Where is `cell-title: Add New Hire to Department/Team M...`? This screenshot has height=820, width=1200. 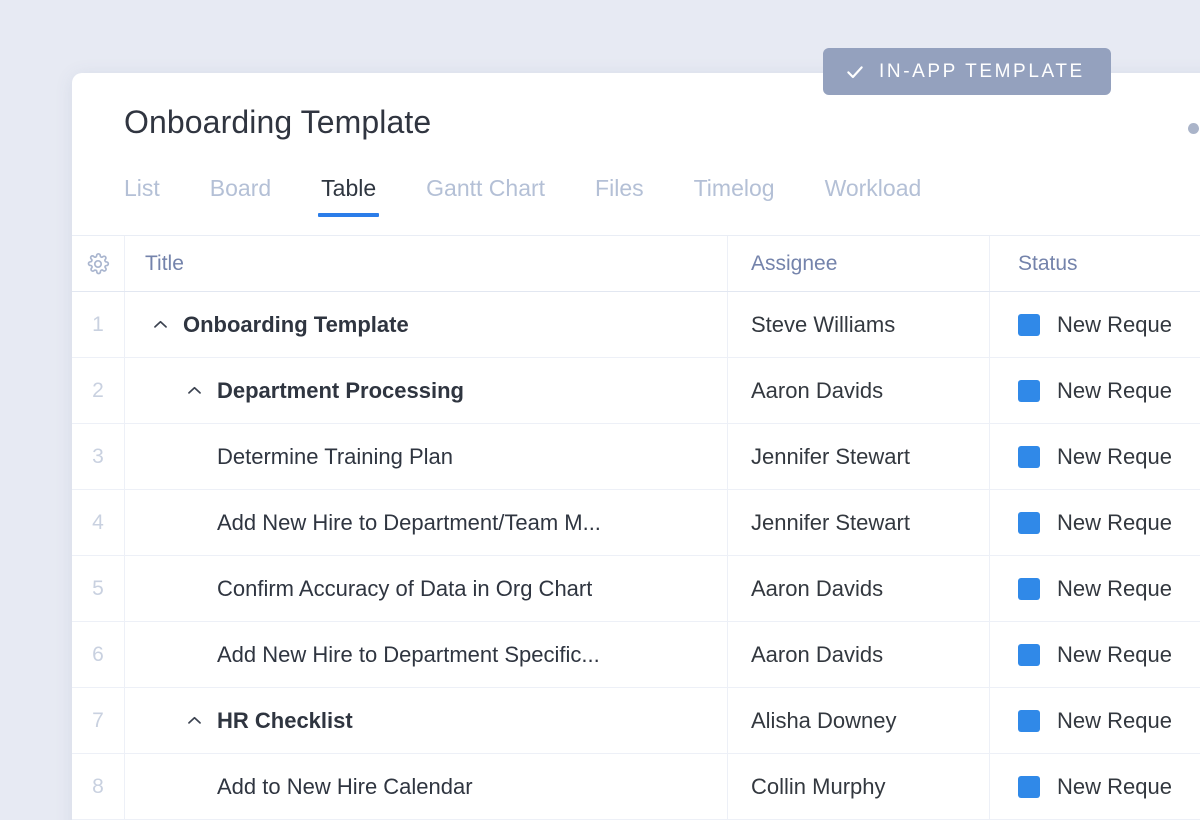 cell-title: Add New Hire to Department/Team M... is located at coordinates (426, 522).